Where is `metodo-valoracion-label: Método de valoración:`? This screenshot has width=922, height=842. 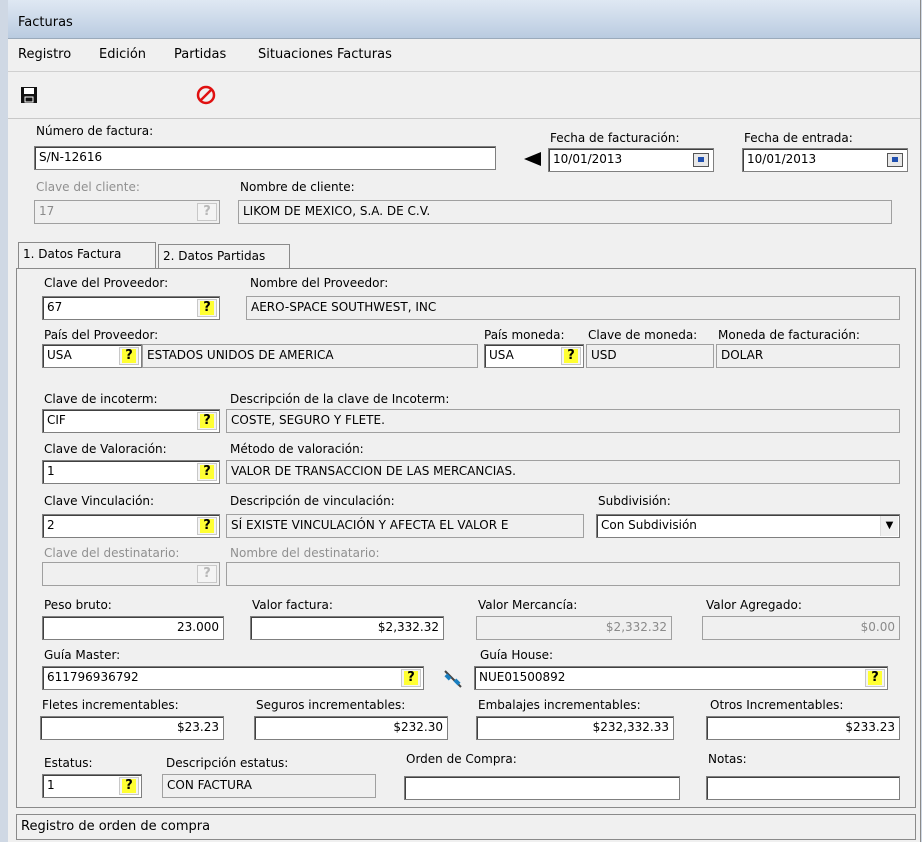 metodo-valoracion-label: Método de valoración: is located at coordinates (297, 449).